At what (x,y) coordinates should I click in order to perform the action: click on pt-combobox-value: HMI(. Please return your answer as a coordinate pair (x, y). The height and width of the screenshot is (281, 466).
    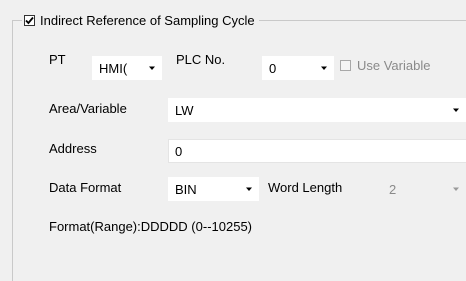
    Looking at the image, I should click on (113, 68).